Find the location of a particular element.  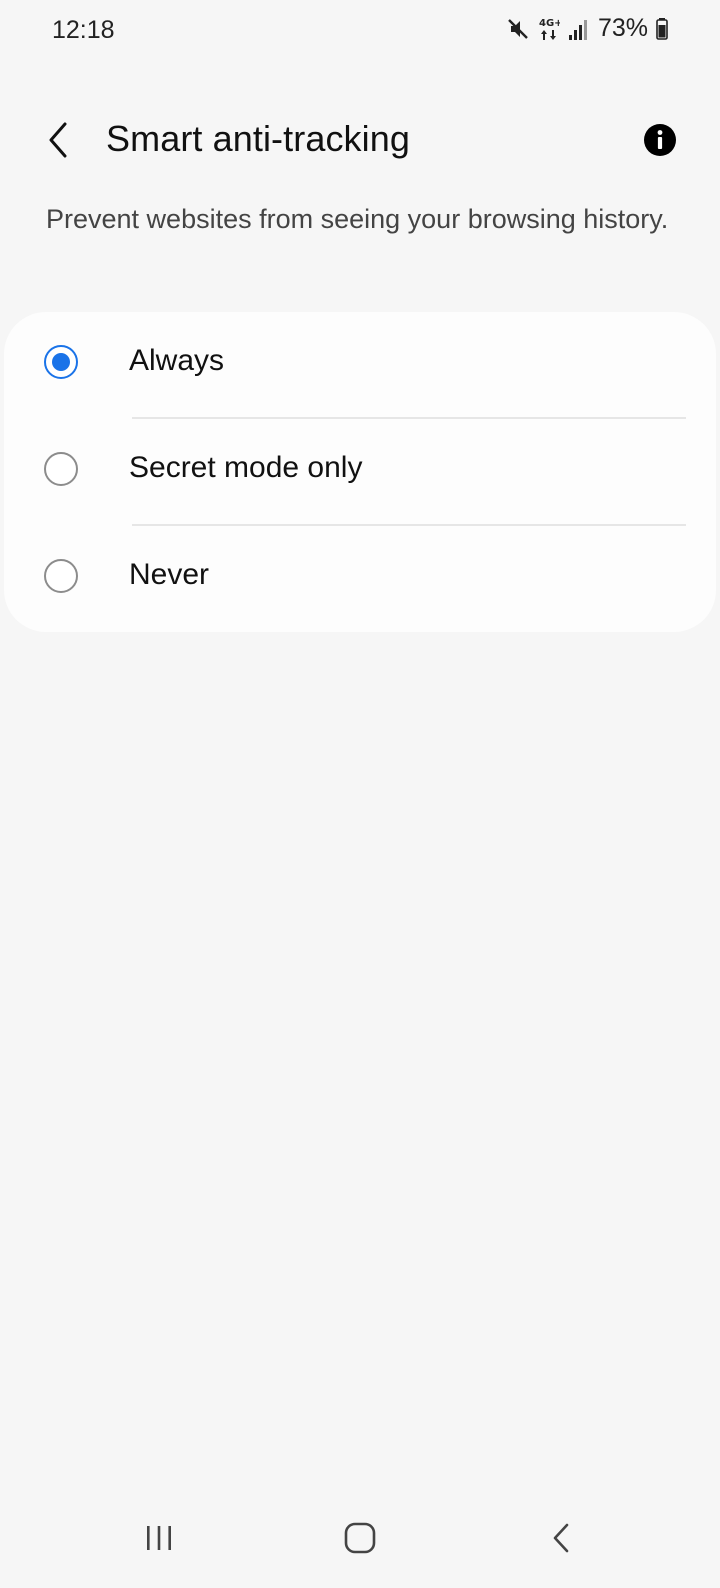

signal-icon is located at coordinates (579, 29).